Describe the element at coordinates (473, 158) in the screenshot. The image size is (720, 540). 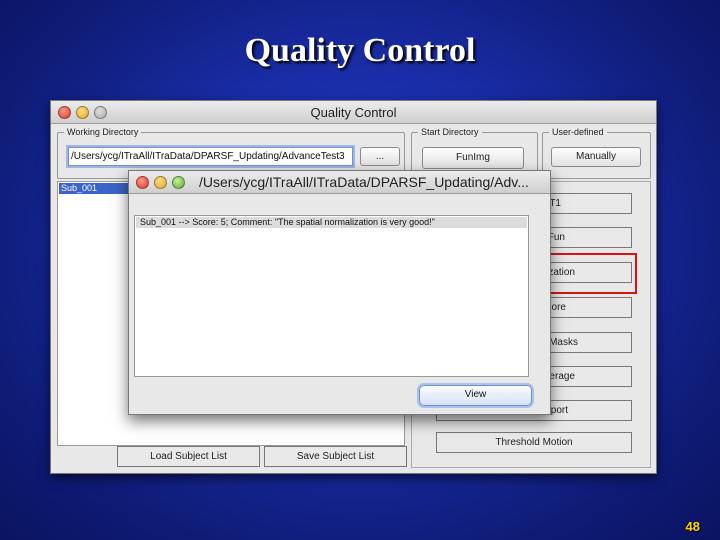
I see `funimg-button: FunImg` at that location.